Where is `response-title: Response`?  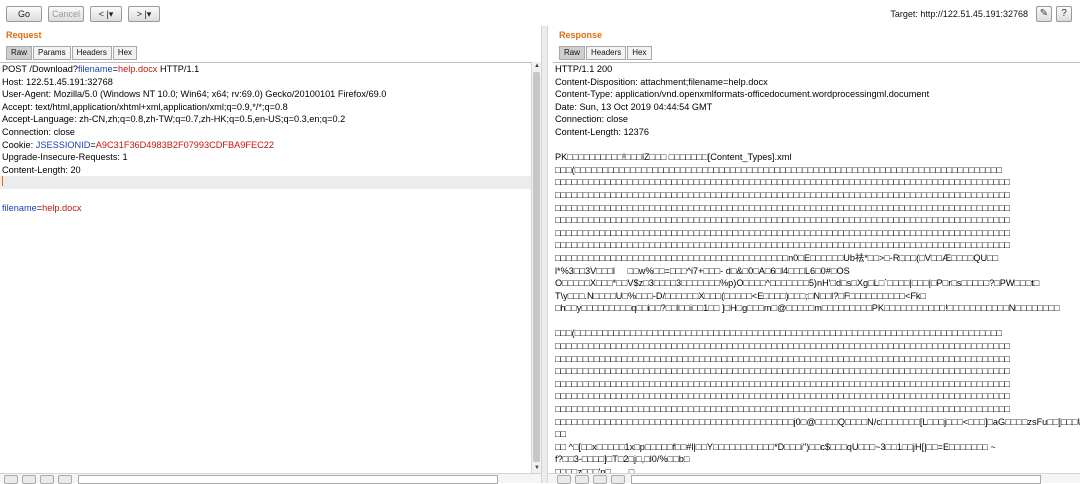
response-title: Response is located at coordinates (580, 35).